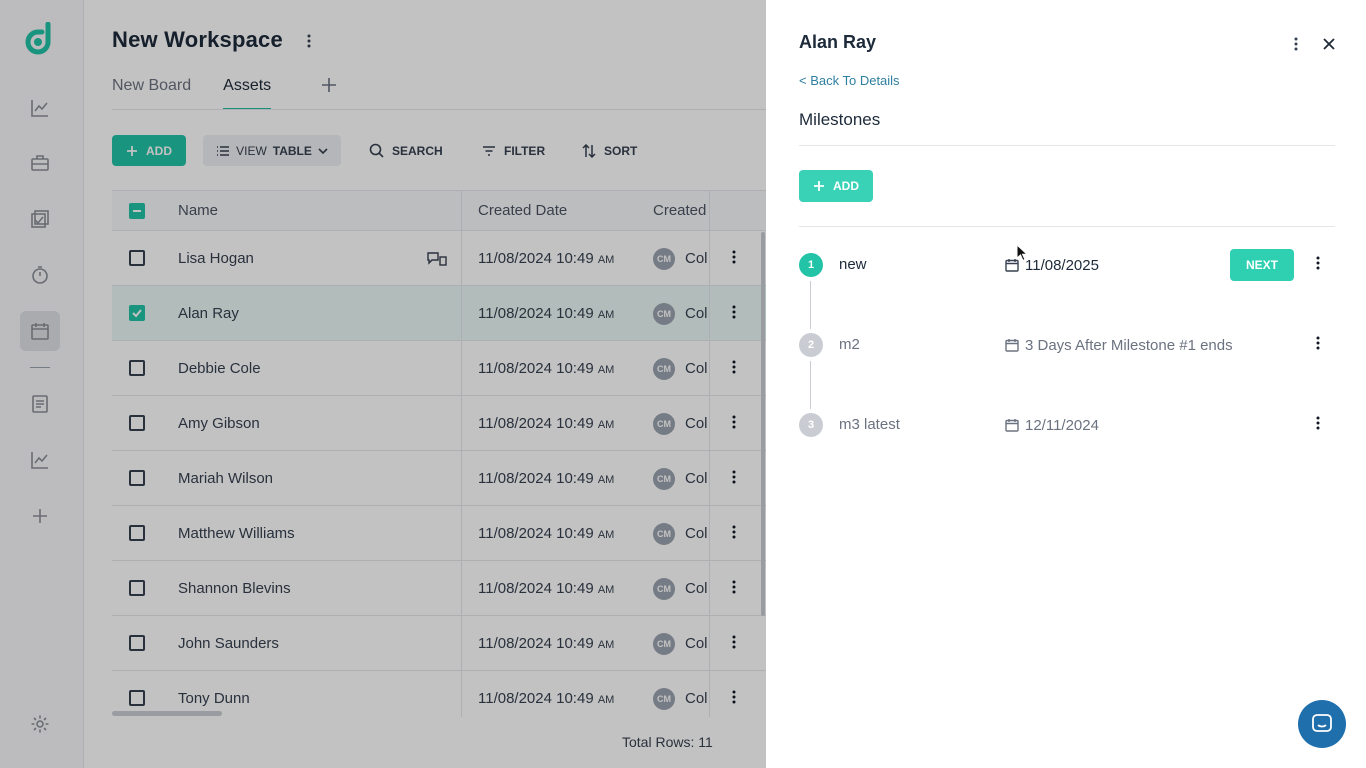 The width and height of the screenshot is (1366, 768). I want to click on mouse-cursor-icon, so click(1022, 253).